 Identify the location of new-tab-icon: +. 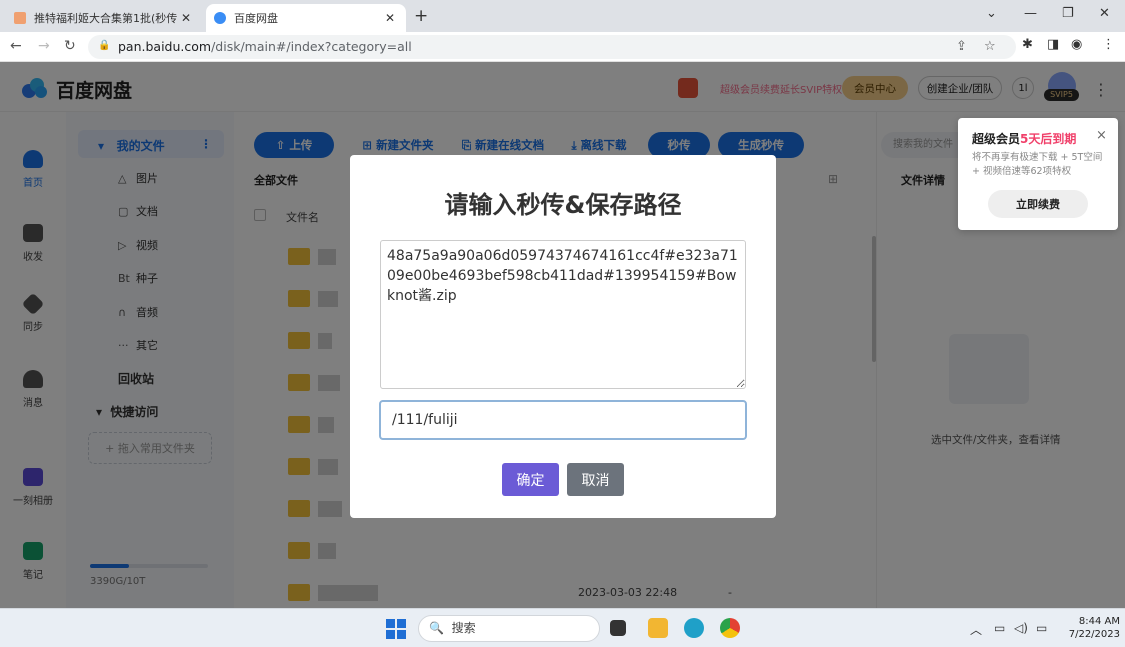
(421, 16).